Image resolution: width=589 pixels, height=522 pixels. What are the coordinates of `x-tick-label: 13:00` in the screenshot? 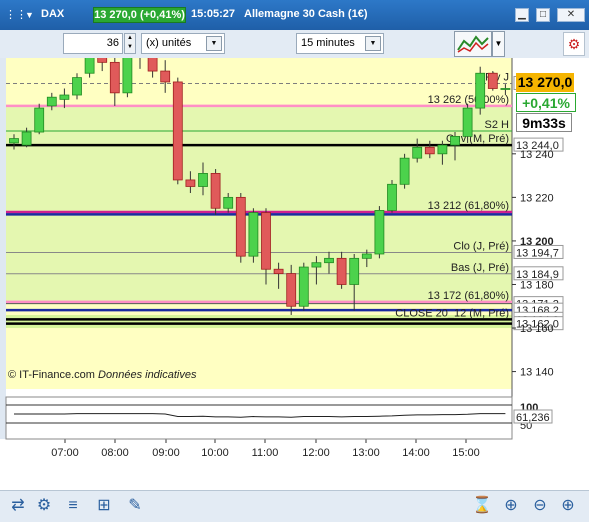 It's located at (366, 453).